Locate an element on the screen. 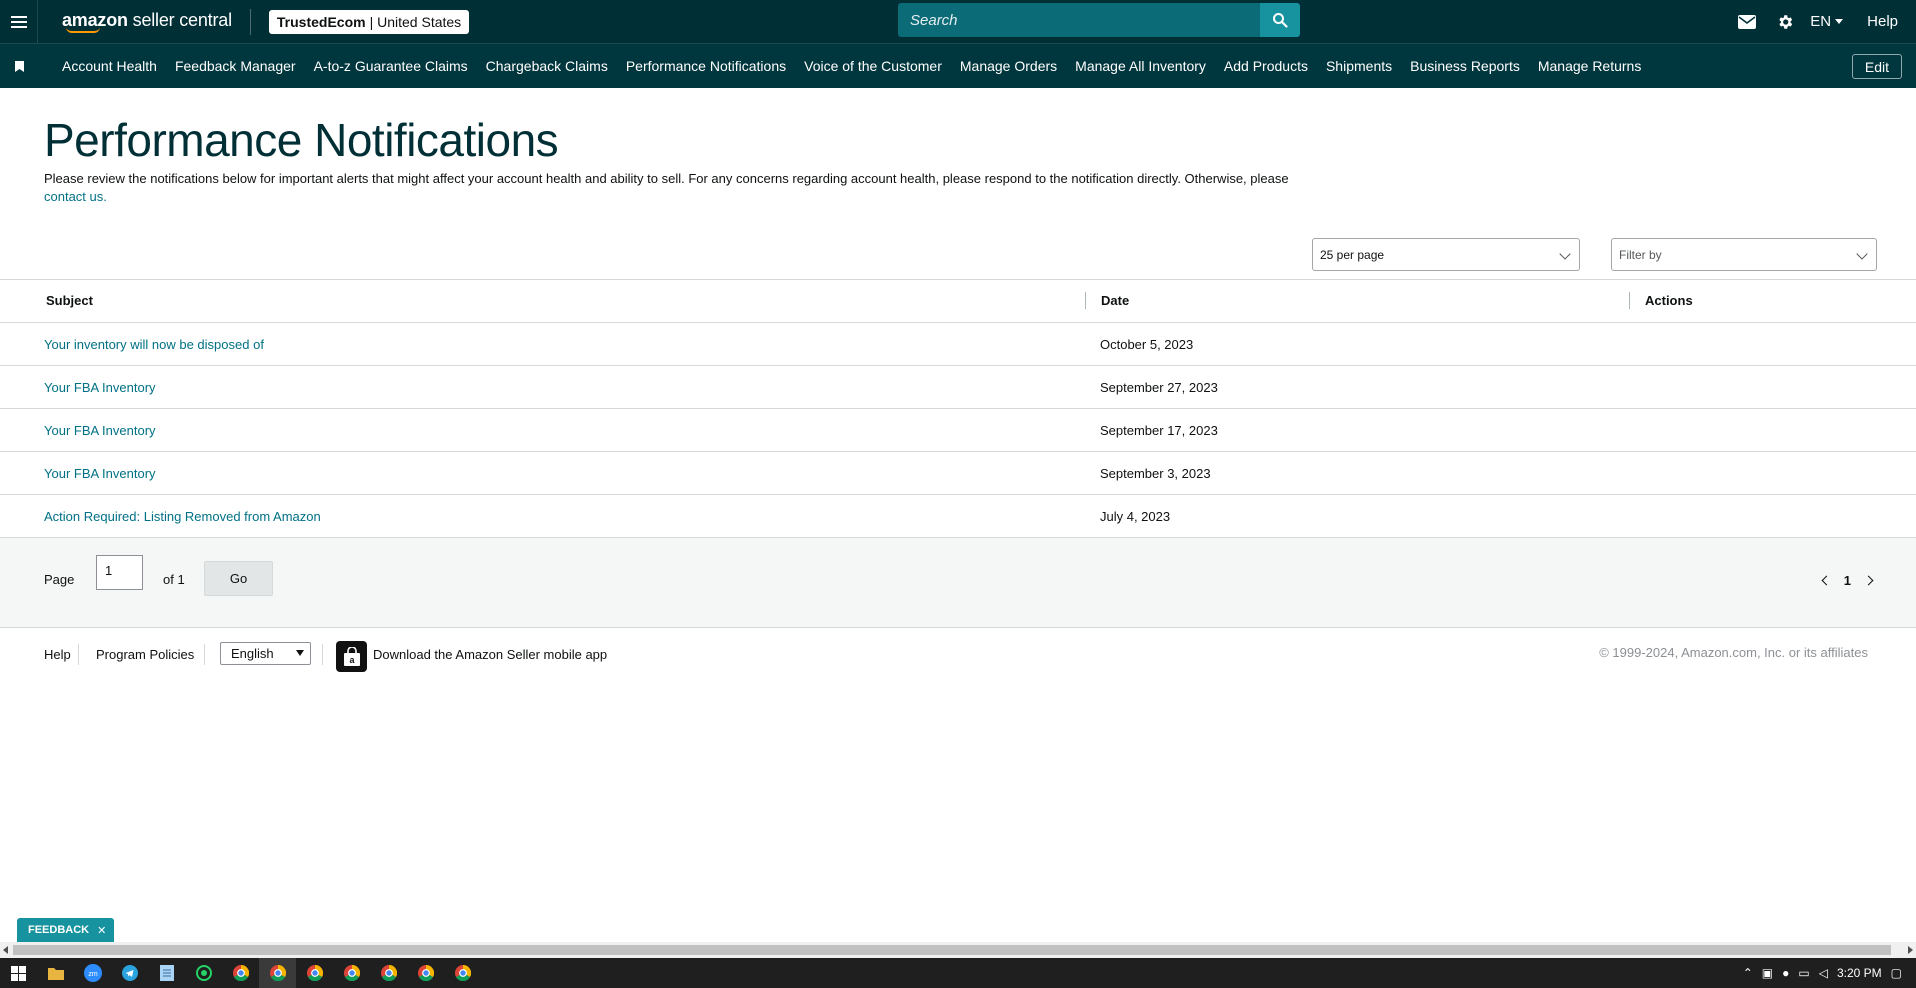 This screenshot has width=1916, height=988. telegram-icon is located at coordinates (129, 973).